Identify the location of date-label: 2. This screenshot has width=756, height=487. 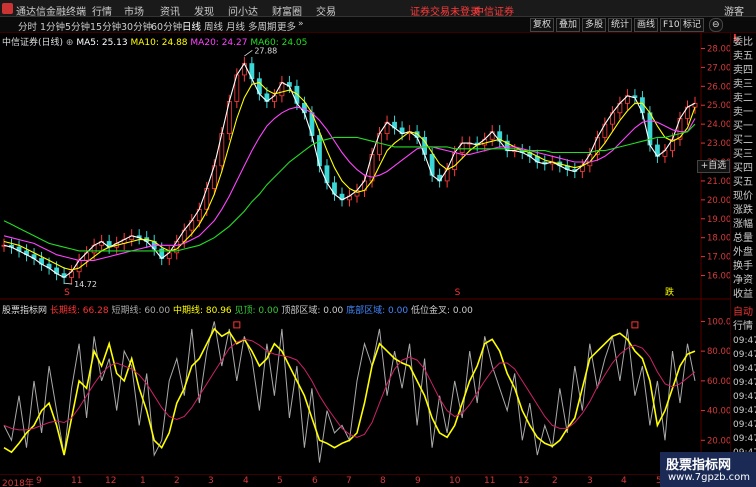
(177, 481).